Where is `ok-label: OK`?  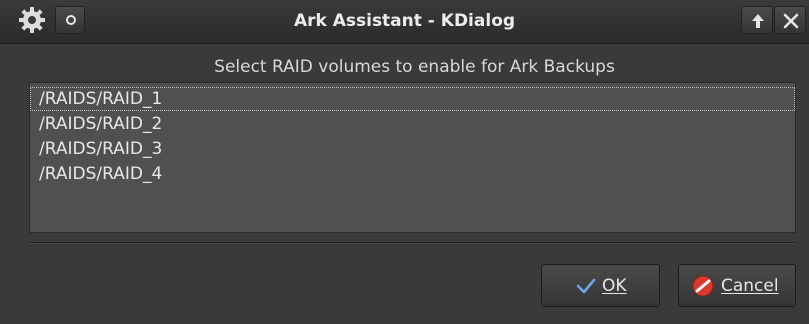 ok-label: OK is located at coordinates (614, 286).